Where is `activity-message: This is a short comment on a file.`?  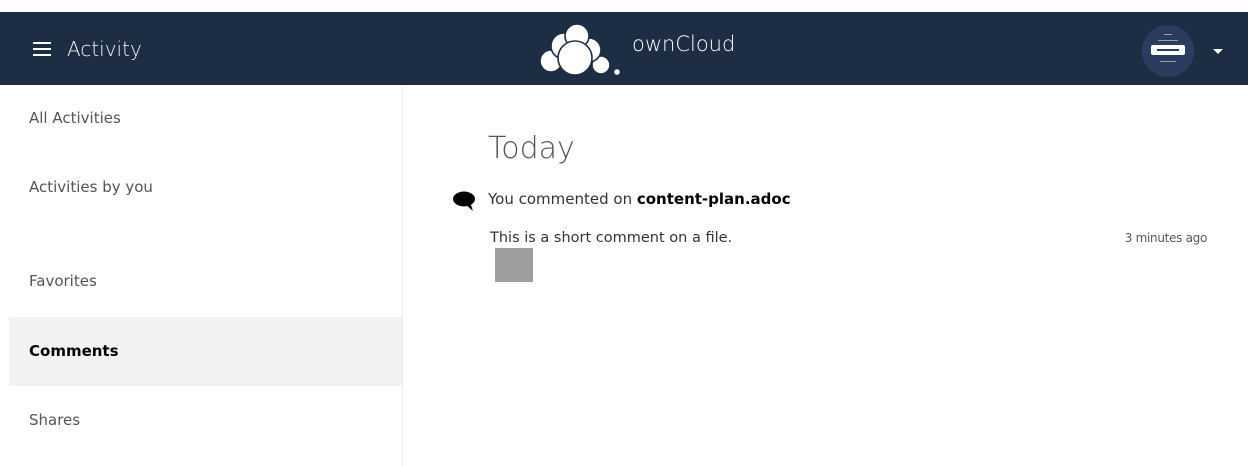 activity-message: This is a short comment on a file. is located at coordinates (611, 238).